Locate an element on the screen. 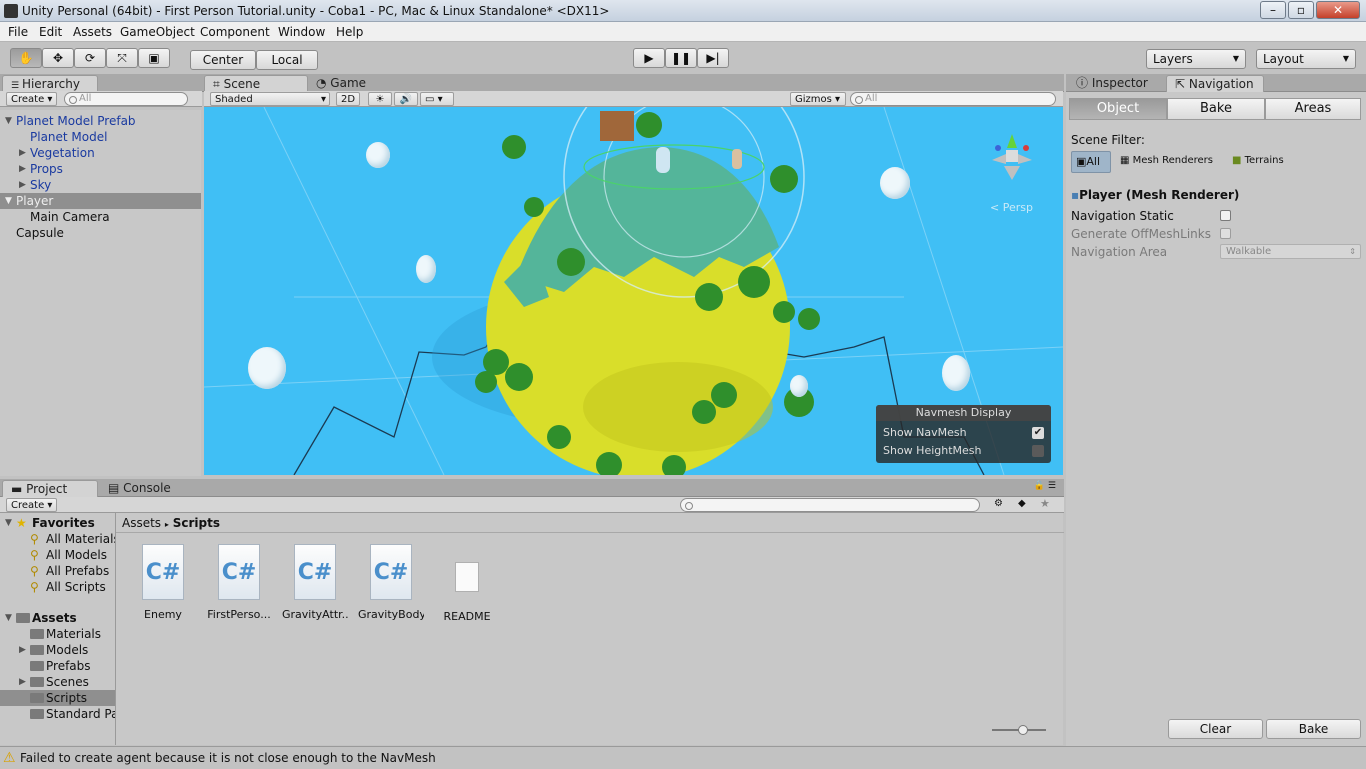 The image size is (1366, 769). lock-icon: 🔒 ☰ is located at coordinates (1045, 486).